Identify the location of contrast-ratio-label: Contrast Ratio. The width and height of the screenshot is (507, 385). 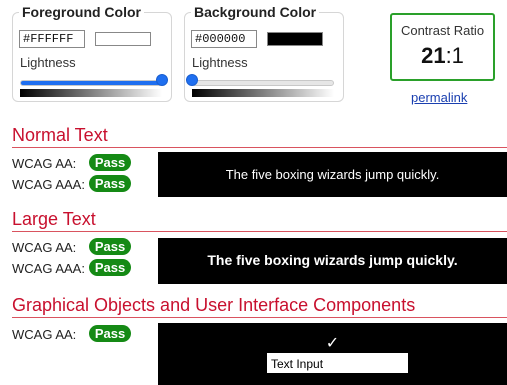
(442, 30).